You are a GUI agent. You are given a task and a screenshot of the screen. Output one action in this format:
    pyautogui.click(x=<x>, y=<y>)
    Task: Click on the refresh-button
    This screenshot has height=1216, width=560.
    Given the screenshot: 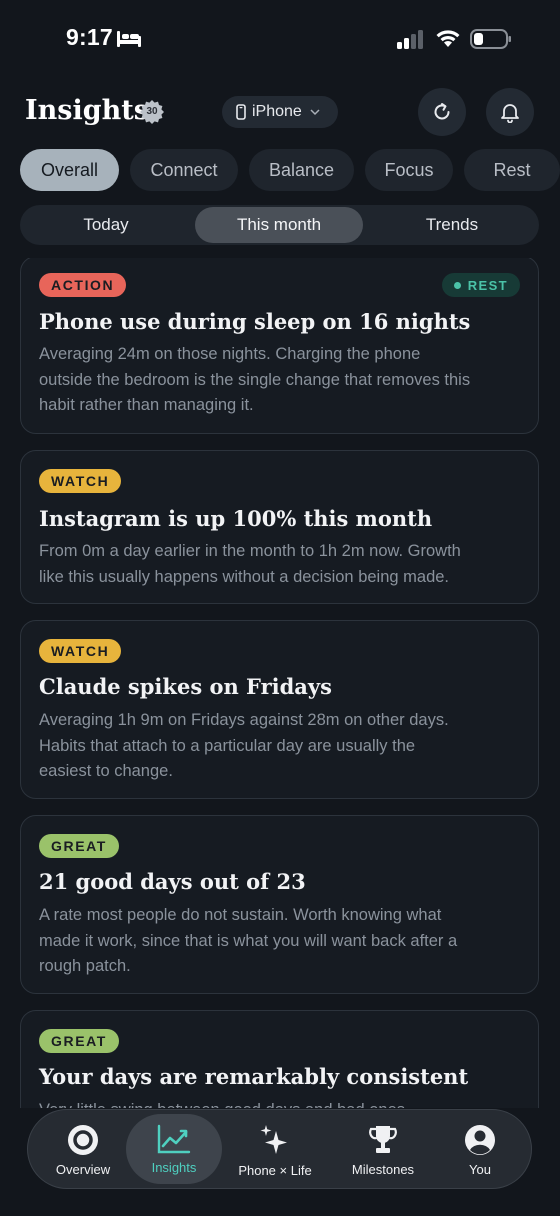 What is the action you would take?
    pyautogui.click(x=442, y=112)
    